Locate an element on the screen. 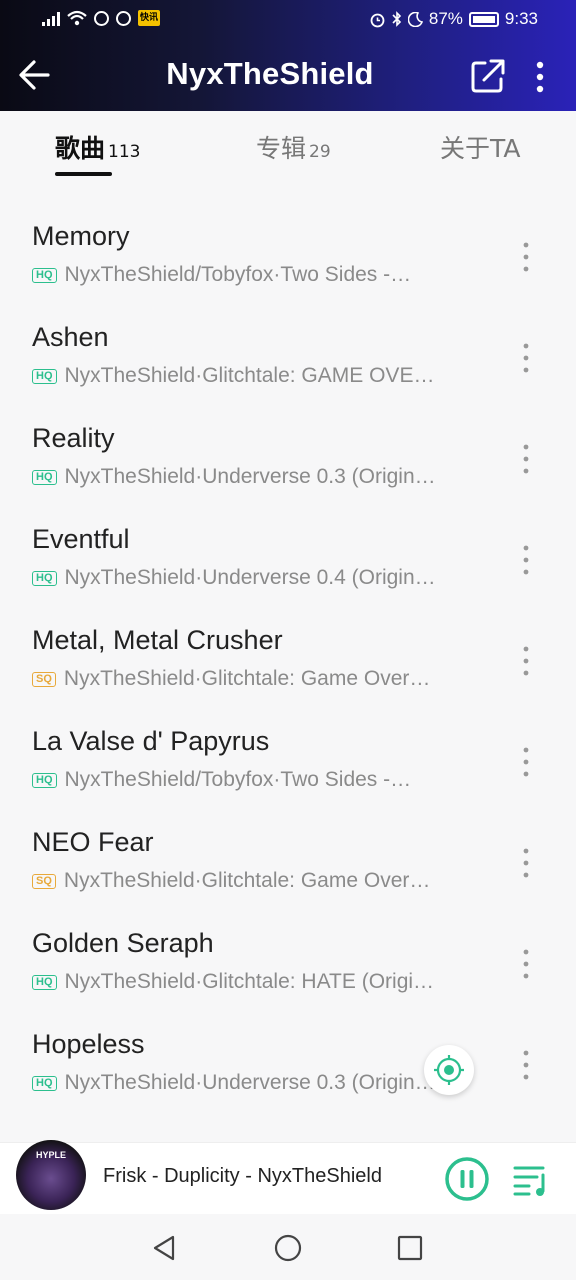 This screenshot has width=576, height=1280. song-title: NEO Fear is located at coordinates (93, 842).